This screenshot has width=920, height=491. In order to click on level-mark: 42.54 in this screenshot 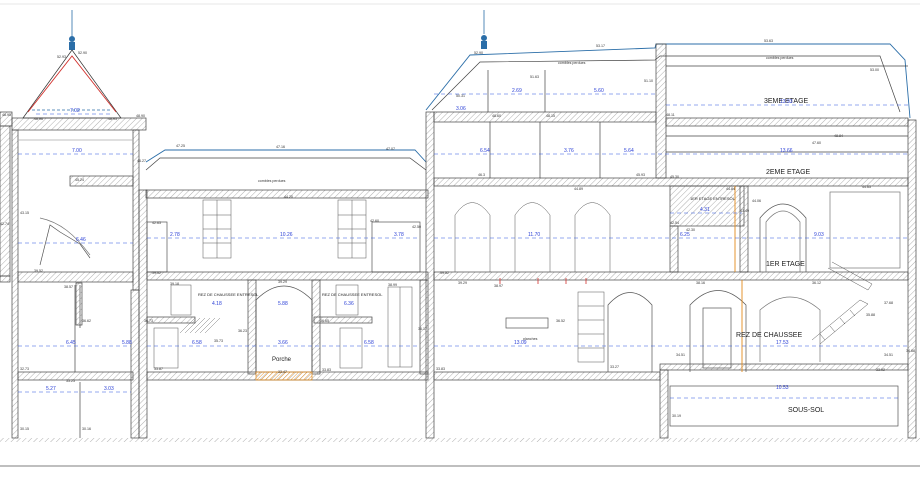, I will do `click(674, 223)`.